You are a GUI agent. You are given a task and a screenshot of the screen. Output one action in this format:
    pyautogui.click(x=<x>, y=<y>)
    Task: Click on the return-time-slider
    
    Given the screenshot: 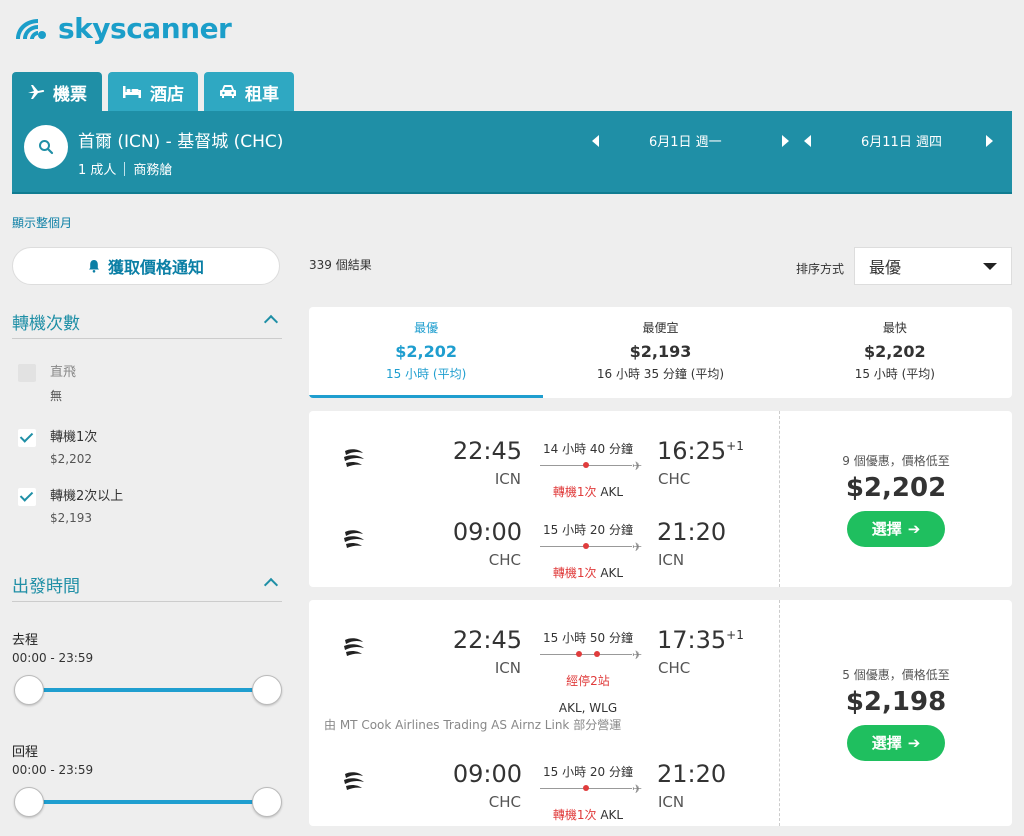 What is the action you would take?
    pyautogui.click(x=149, y=802)
    